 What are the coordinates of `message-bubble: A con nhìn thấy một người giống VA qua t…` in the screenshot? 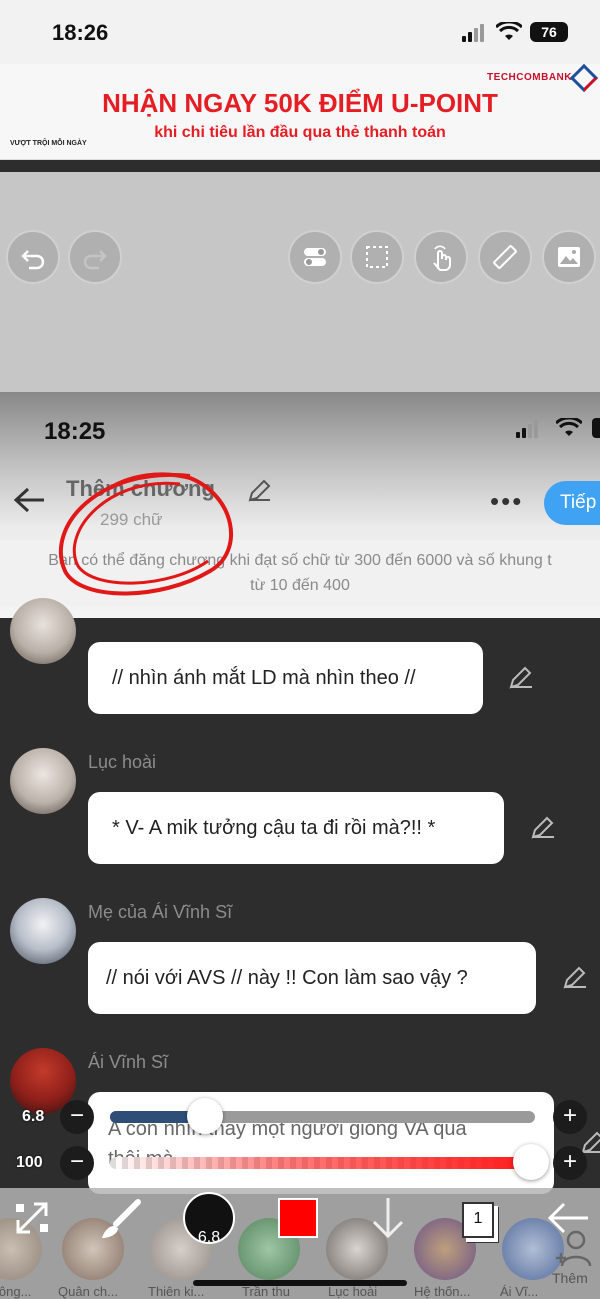 It's located at (321, 1143).